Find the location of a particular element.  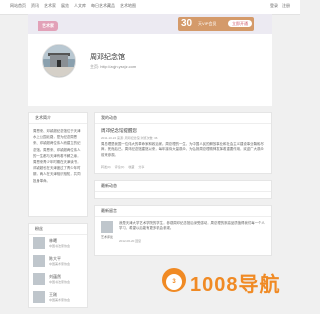

list-item: 陈大平 中国美术家协会 is located at coordinates (58, 262).